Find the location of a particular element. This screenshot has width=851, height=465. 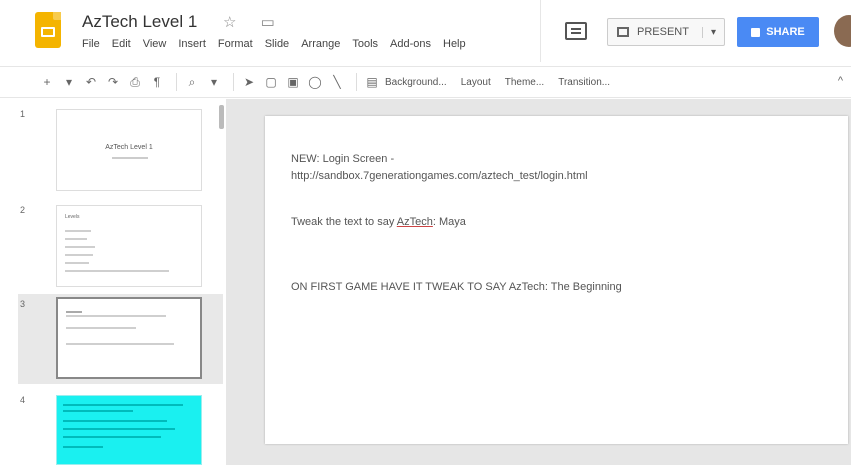

lock-icon is located at coordinates (756, 32).